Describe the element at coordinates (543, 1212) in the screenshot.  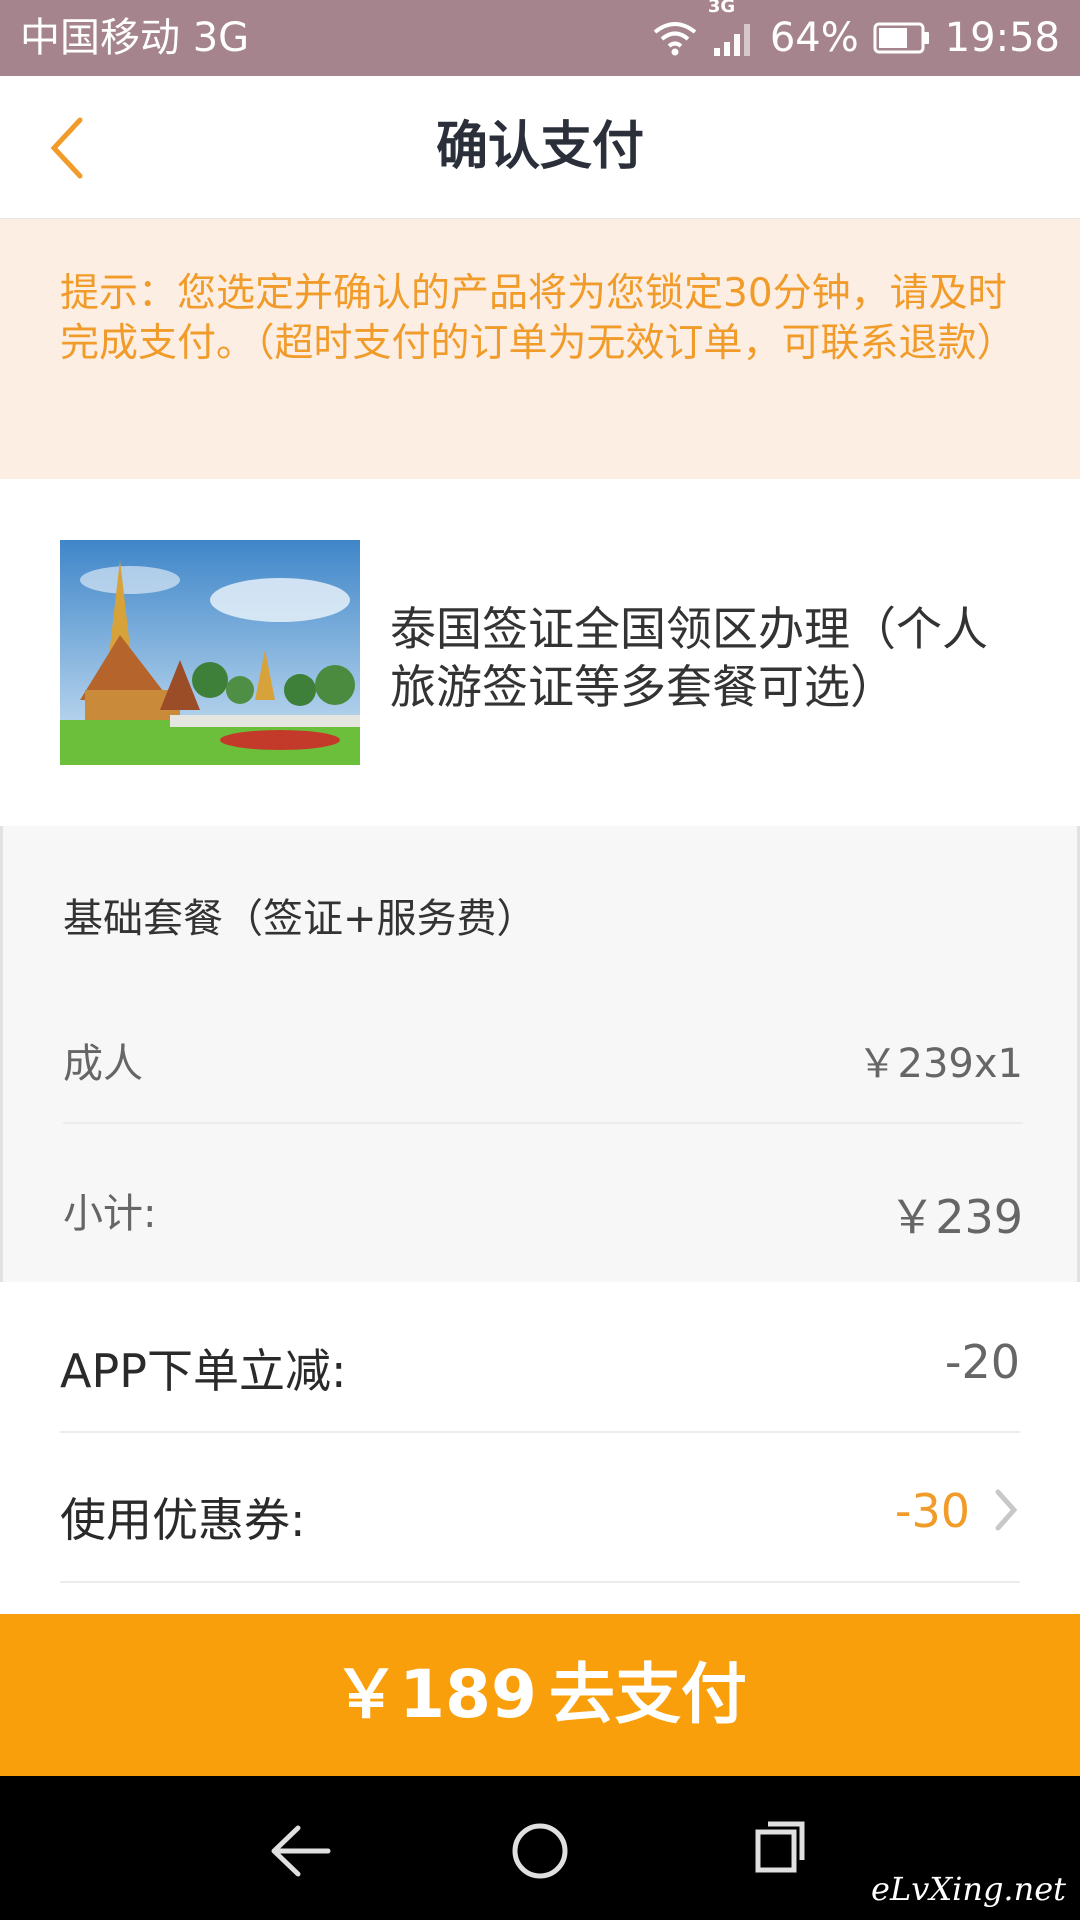
I see `subtotal-row: 小计: ￥239` at that location.